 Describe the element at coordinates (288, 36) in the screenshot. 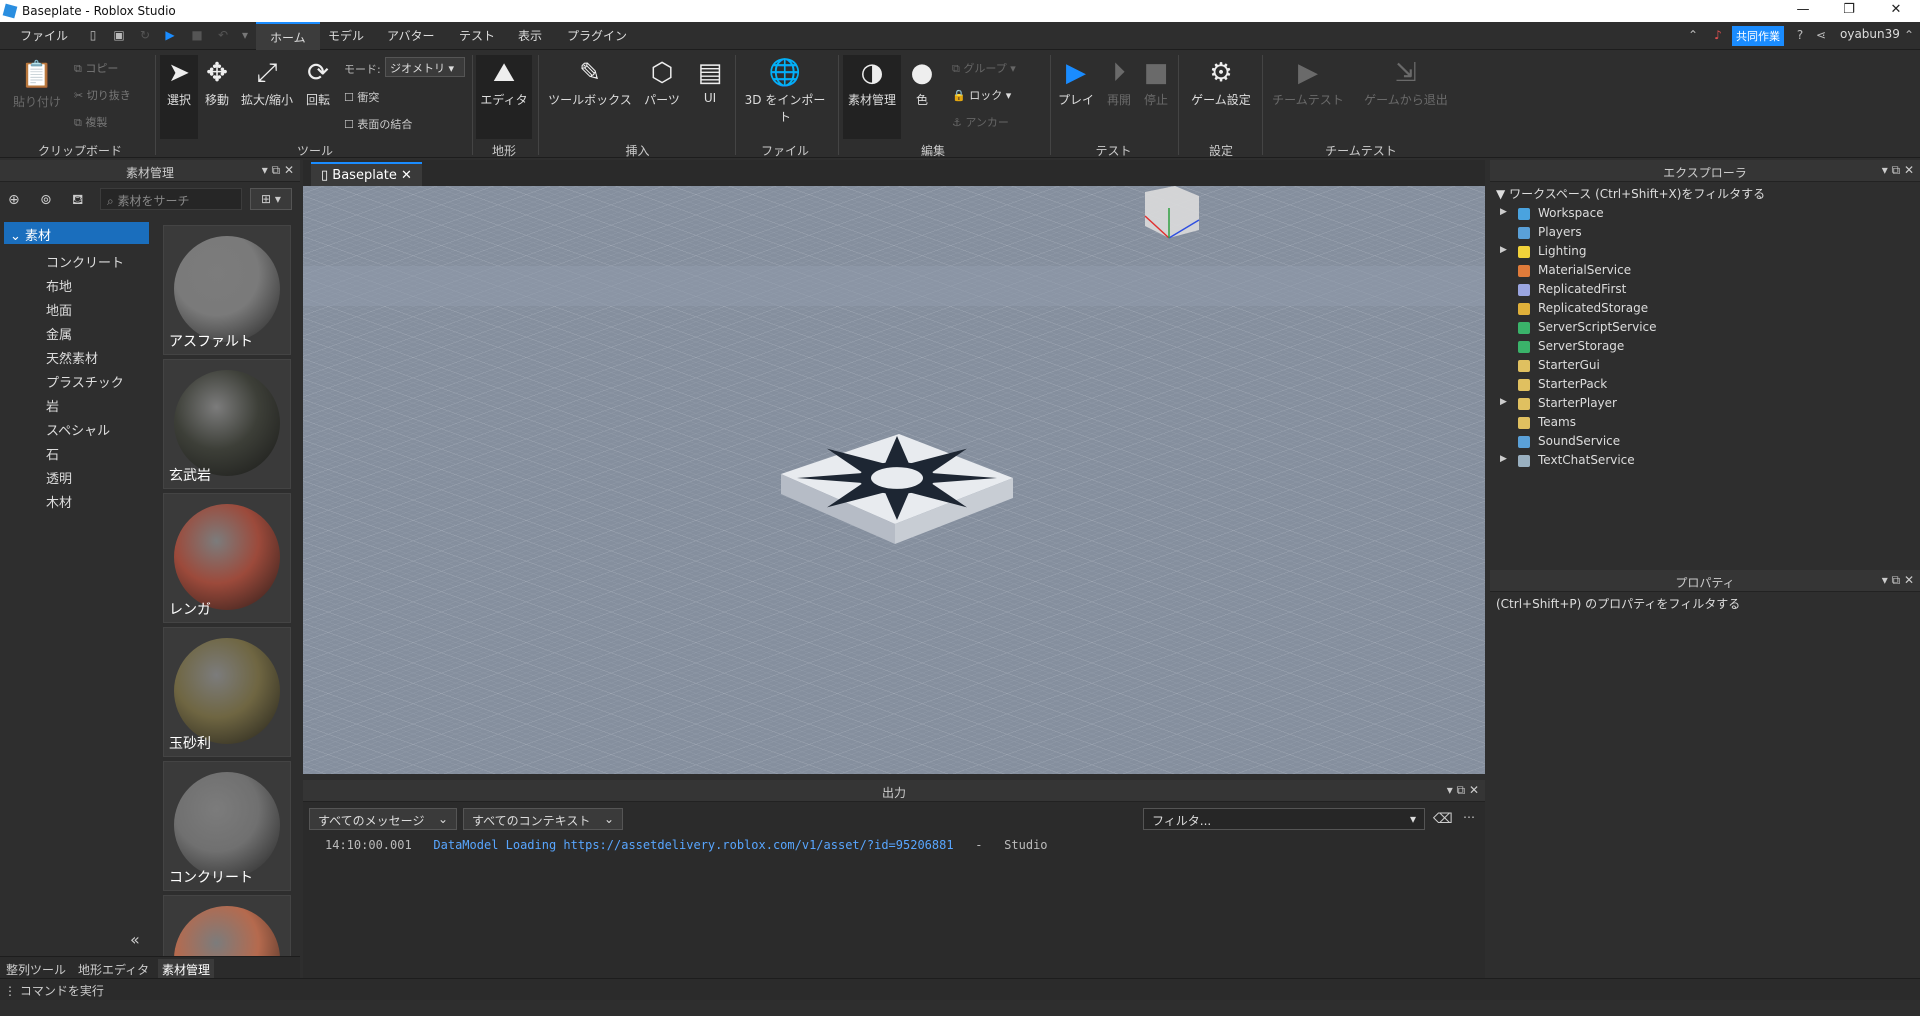

I see `tab-home: ホーム` at that location.